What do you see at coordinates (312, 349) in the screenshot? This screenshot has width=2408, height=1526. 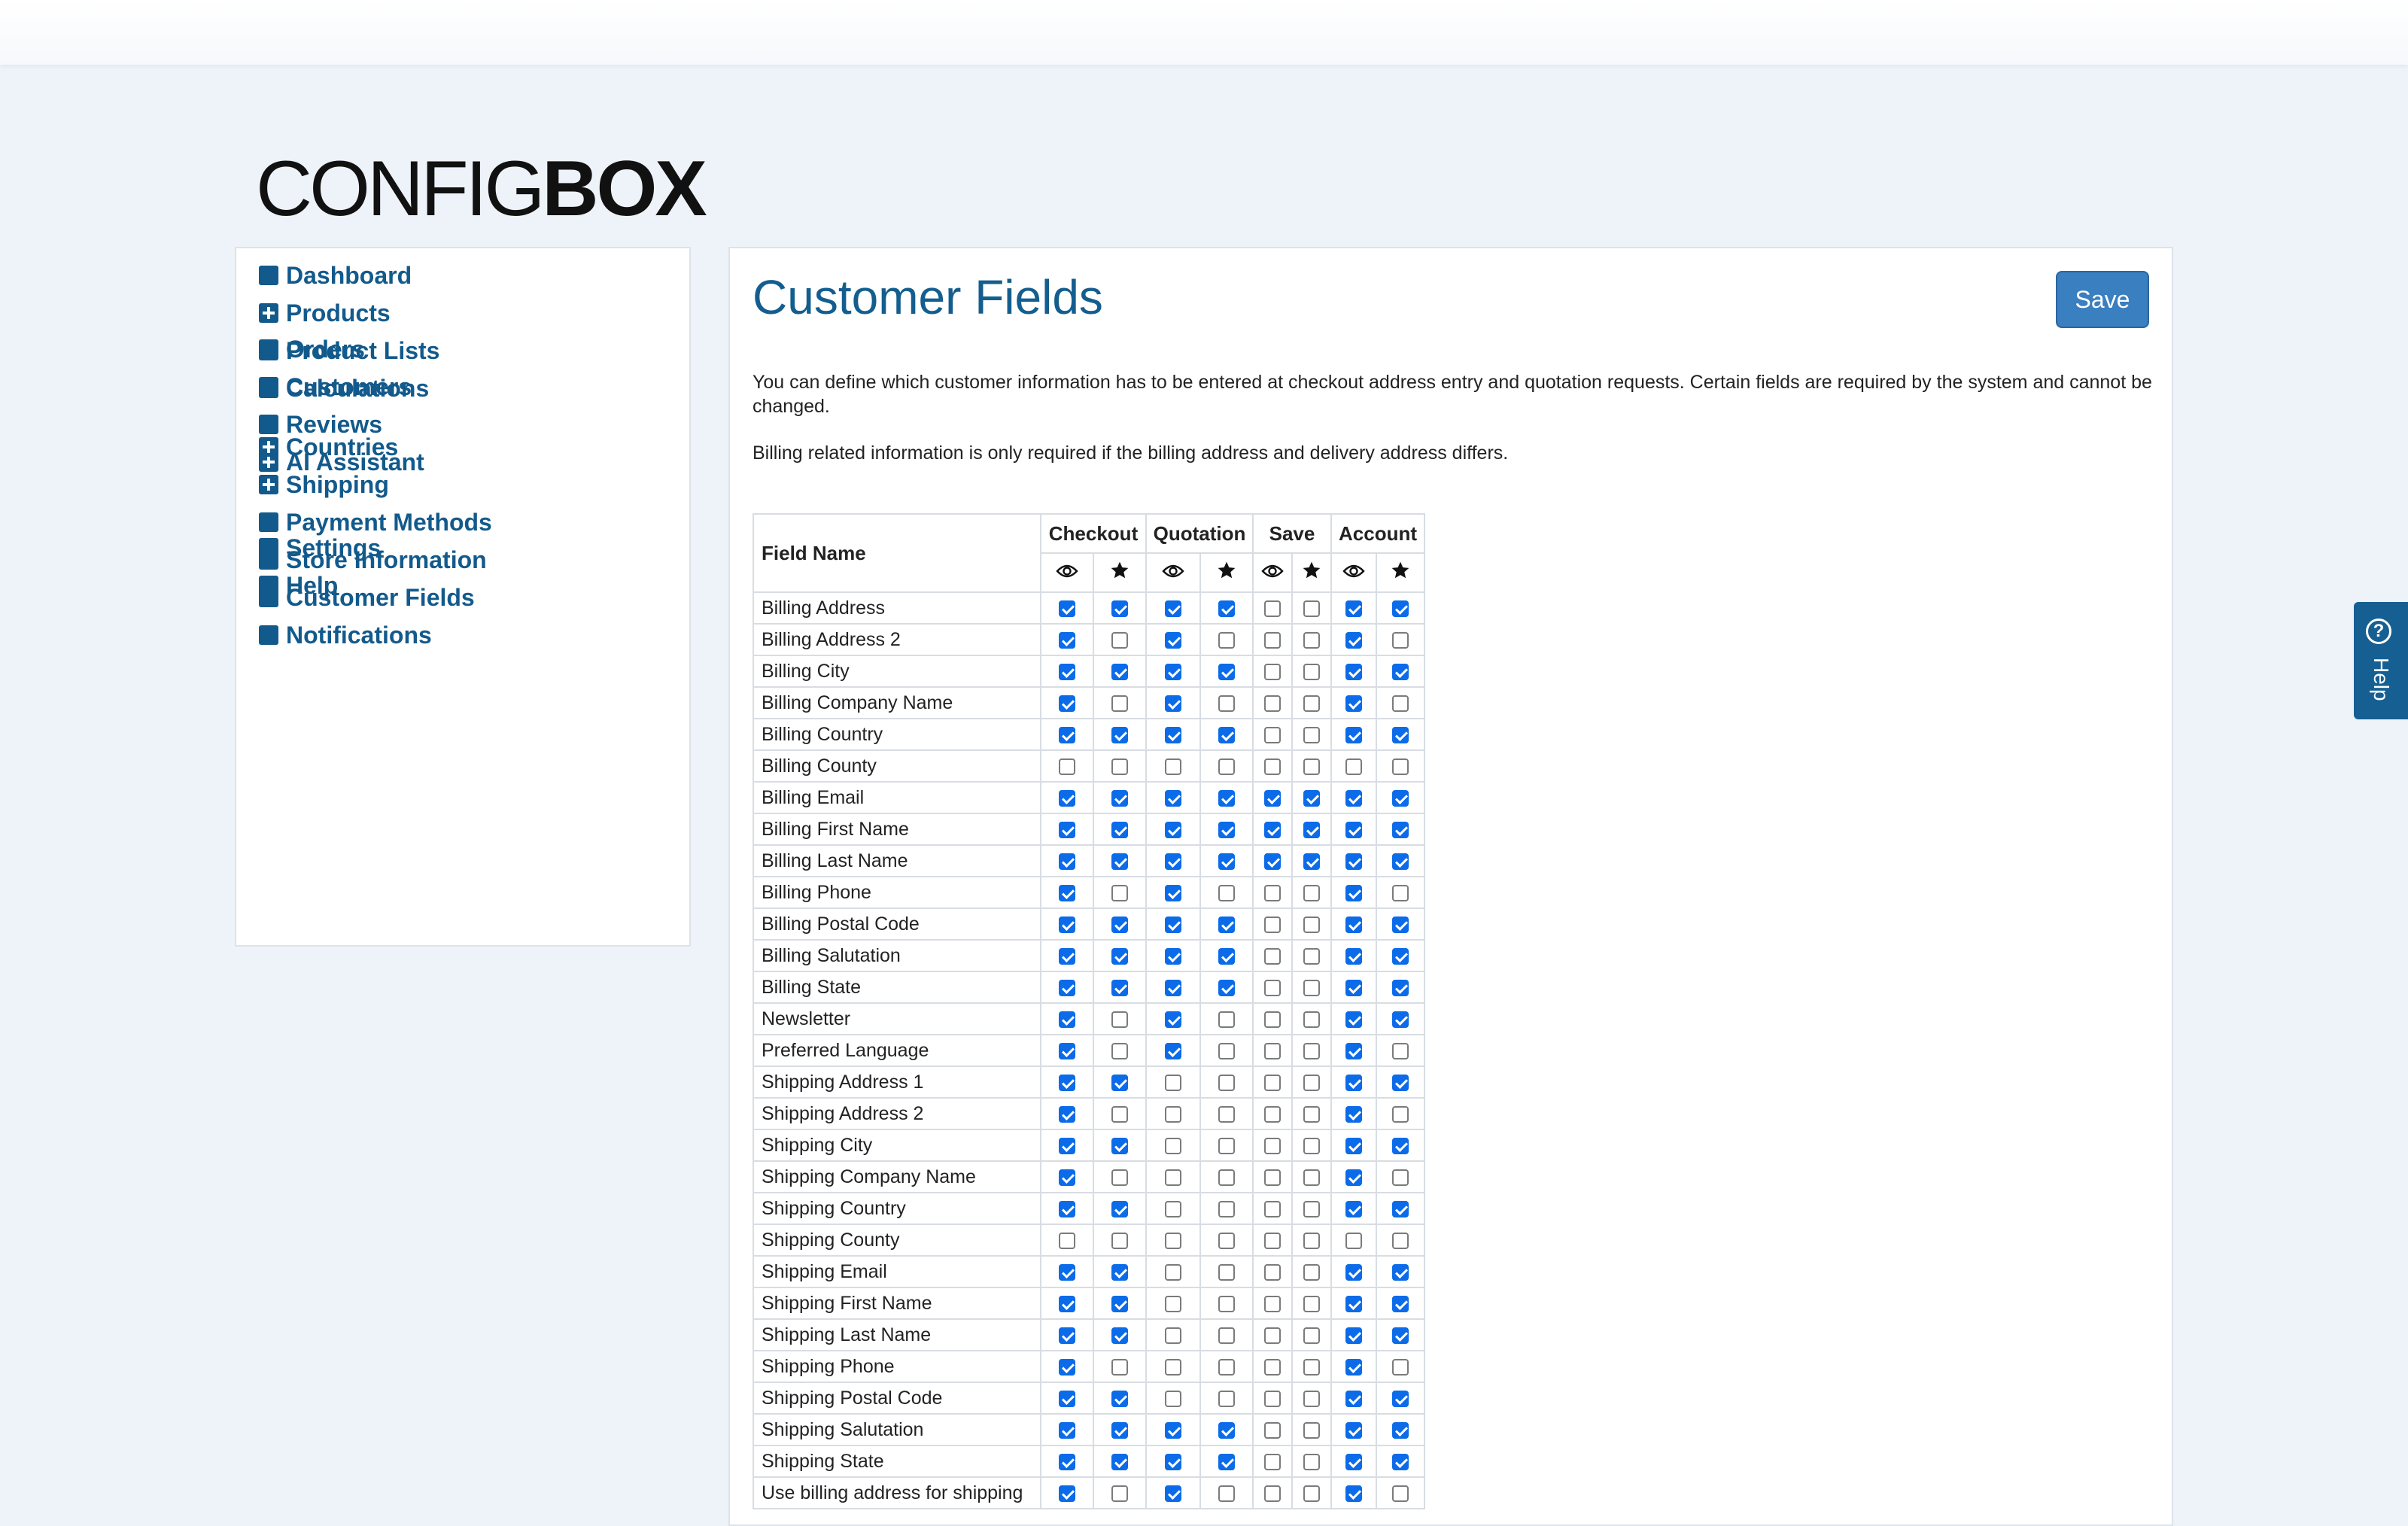 I see `sidebar-item-orders: Orders` at bounding box center [312, 349].